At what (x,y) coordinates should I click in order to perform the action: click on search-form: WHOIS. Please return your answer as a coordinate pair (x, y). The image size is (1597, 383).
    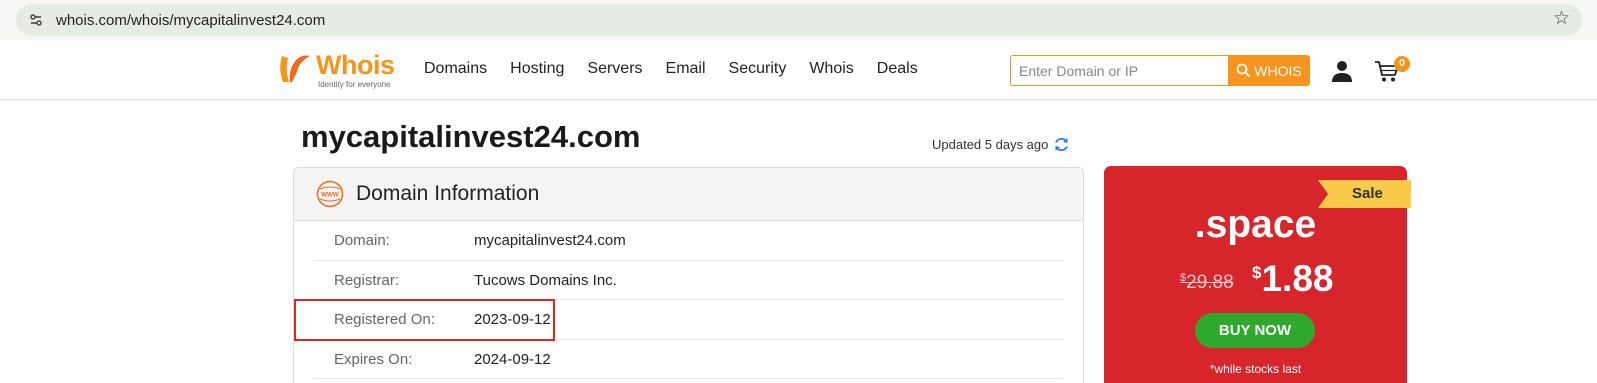
    Looking at the image, I should click on (1160, 70).